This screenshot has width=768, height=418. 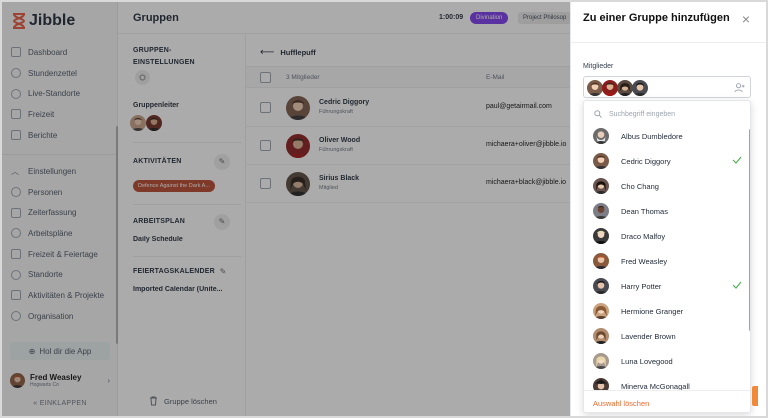 I want to click on search-field: Suchbegriff eingeben, so click(x=669, y=114).